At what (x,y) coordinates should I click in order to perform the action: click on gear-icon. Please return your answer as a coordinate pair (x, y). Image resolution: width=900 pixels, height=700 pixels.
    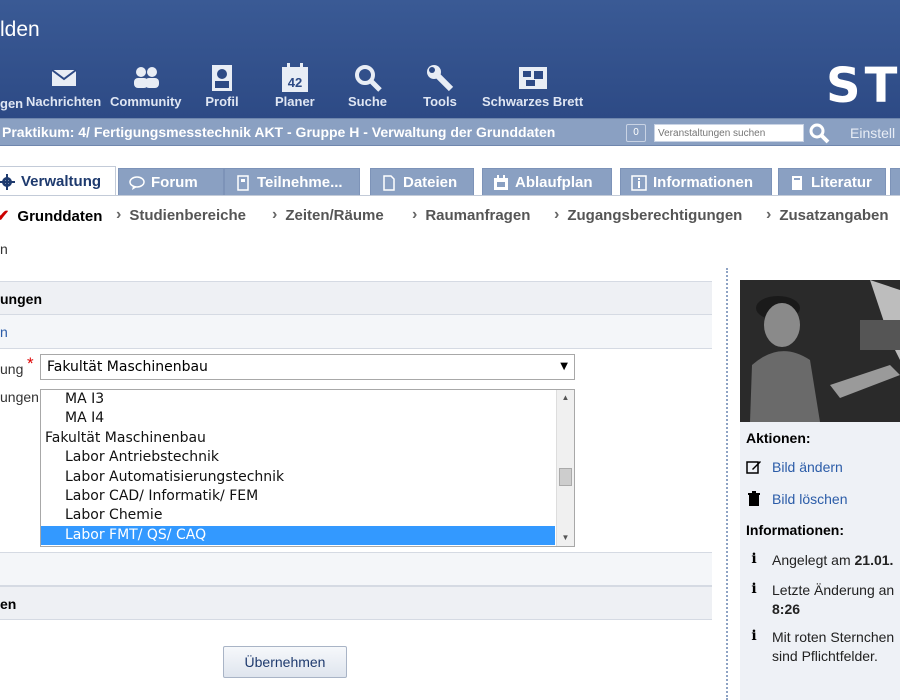
    Looking at the image, I should click on (7, 181).